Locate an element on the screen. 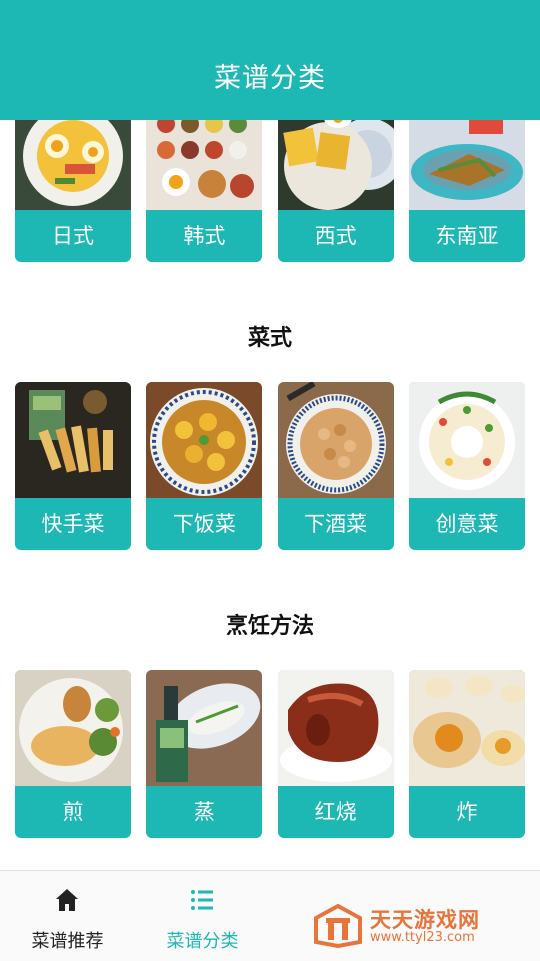 Image resolution: width=540 pixels, height=961 pixels. category-card-braised: 红烧 is located at coordinates (335, 754).